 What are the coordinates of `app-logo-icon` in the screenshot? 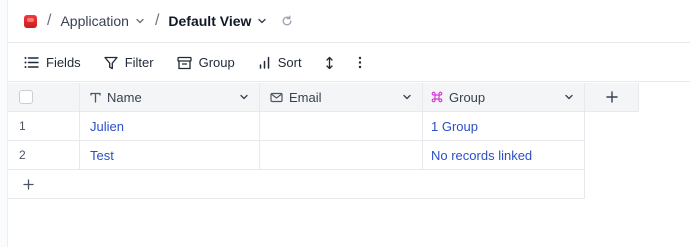 It's located at (30, 21).